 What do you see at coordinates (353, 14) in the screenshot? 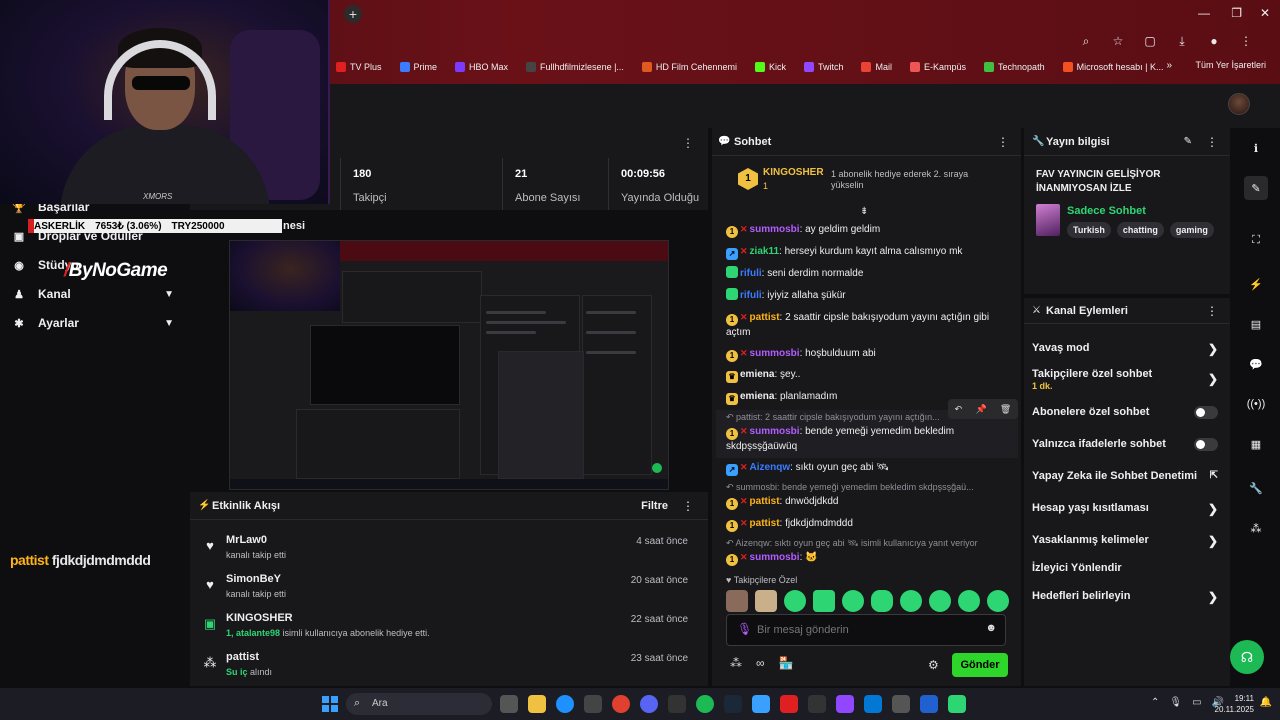
I see `new-tab-button: +` at bounding box center [353, 14].